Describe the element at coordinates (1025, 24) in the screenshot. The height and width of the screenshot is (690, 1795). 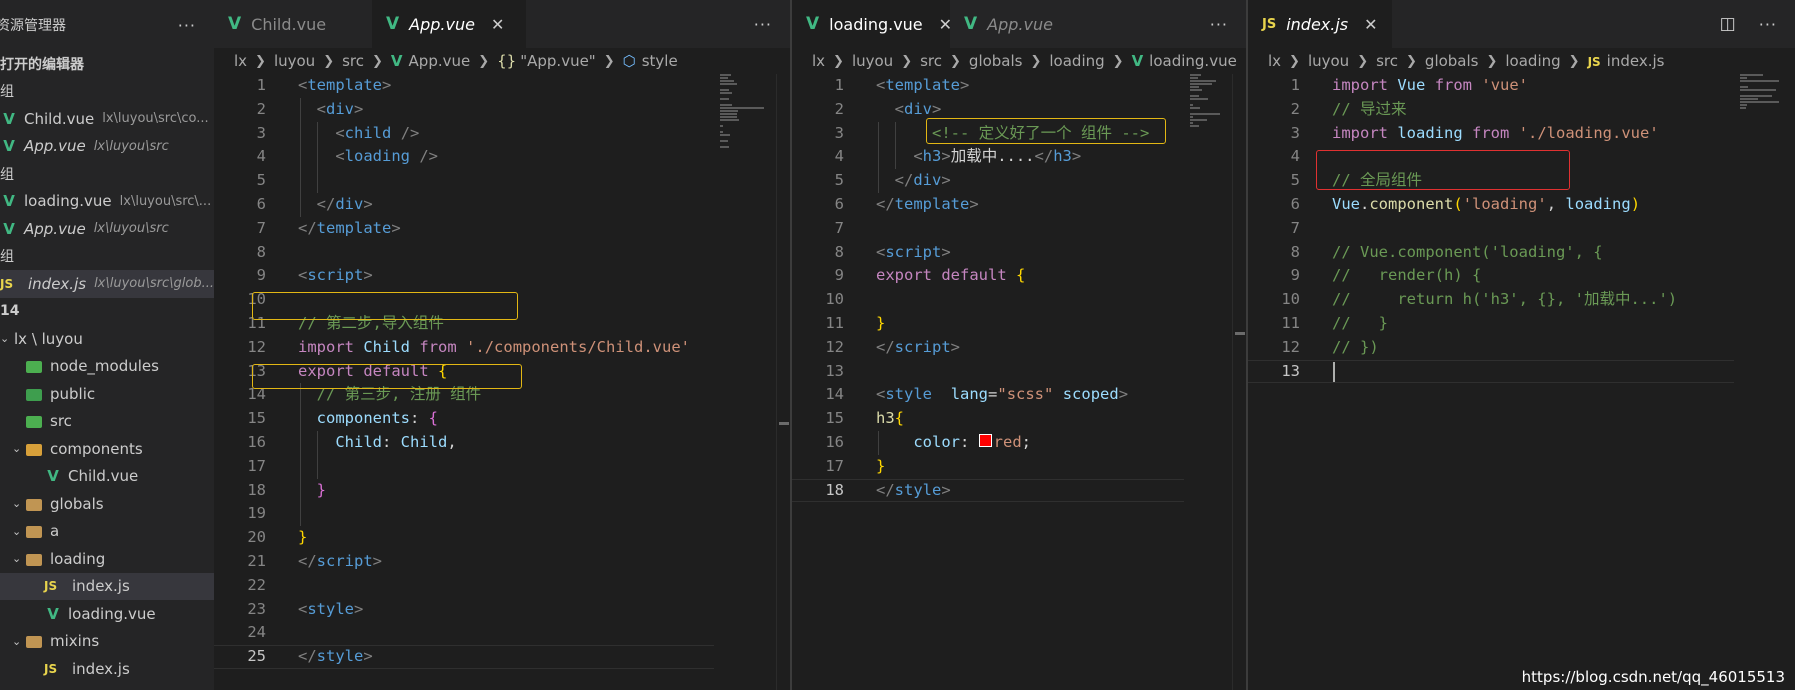
I see `tab-app-vue: V App.vue` at that location.